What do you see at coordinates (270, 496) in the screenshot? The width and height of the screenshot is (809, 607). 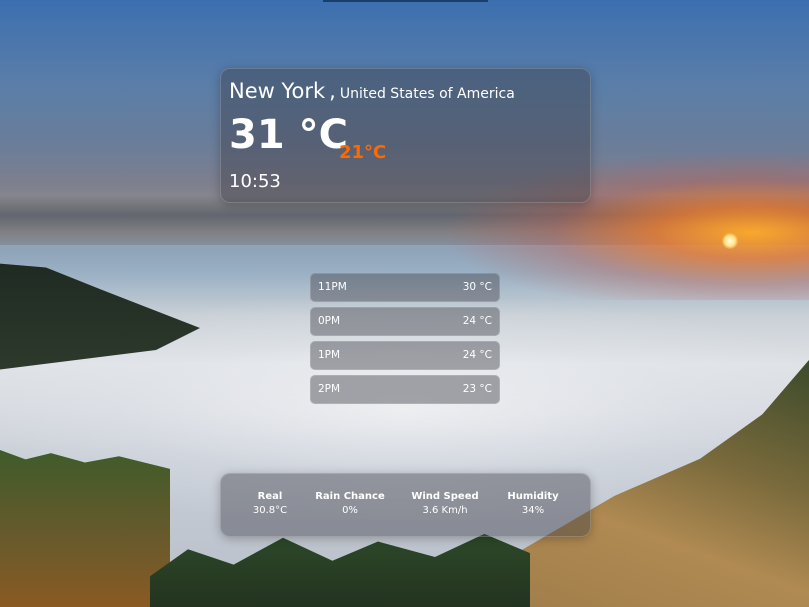 I see `stat-label: Real` at bounding box center [270, 496].